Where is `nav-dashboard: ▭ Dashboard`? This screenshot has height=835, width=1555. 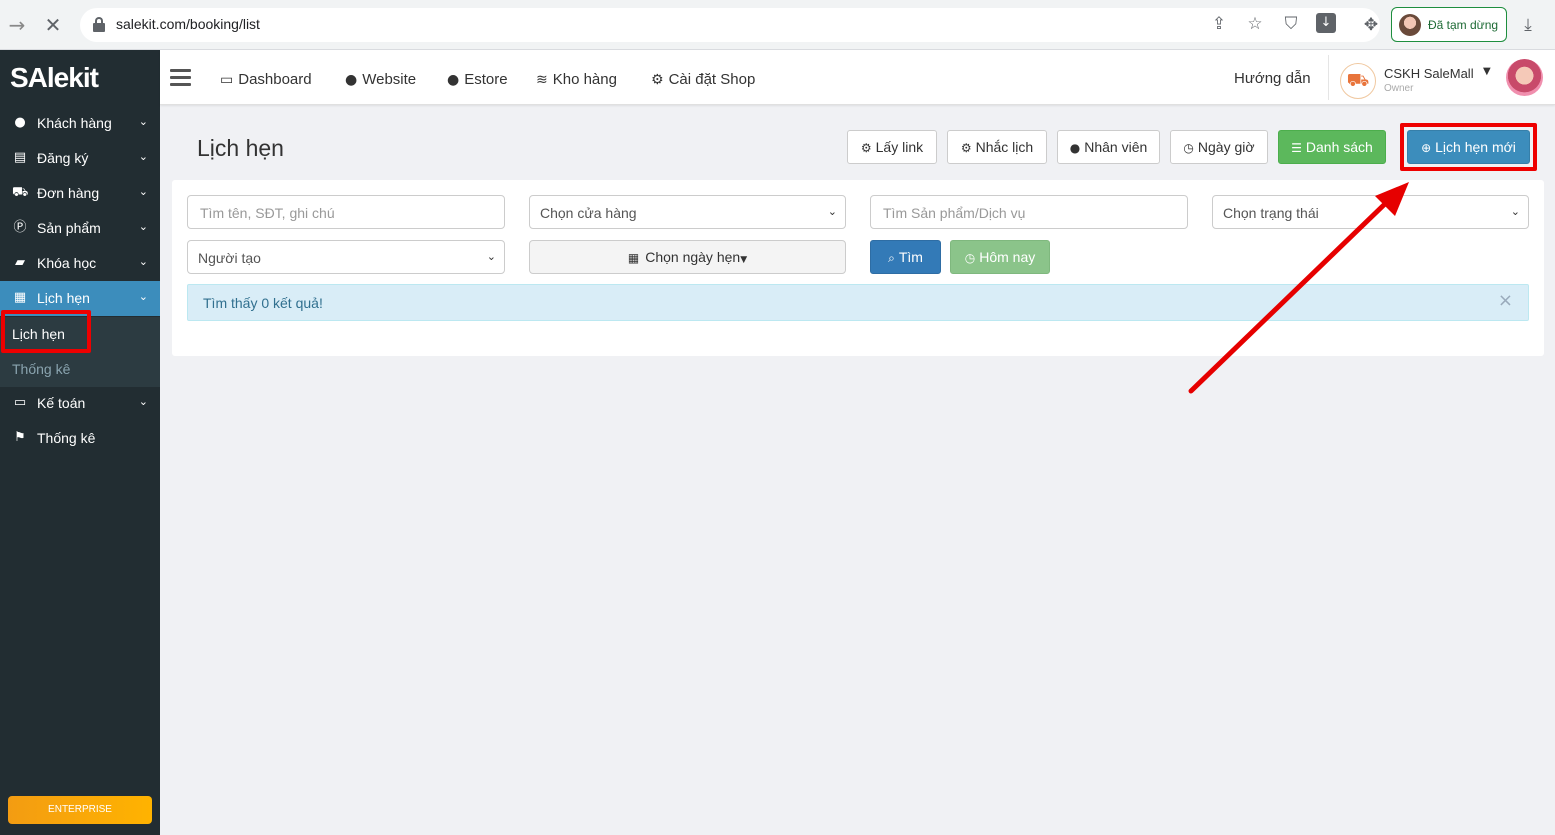 nav-dashboard: ▭ Dashboard is located at coordinates (266, 79).